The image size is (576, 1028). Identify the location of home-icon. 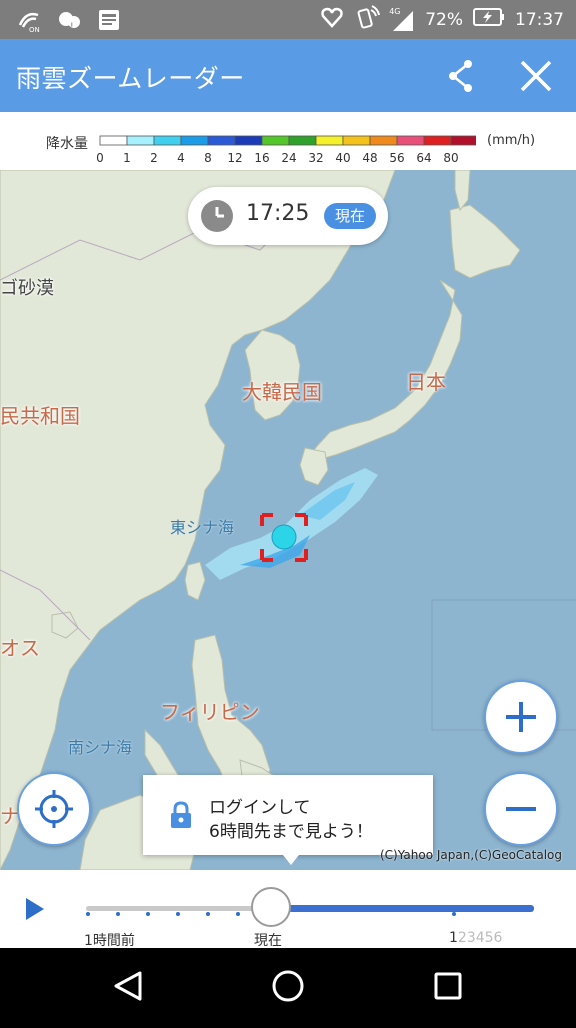
(288, 986).